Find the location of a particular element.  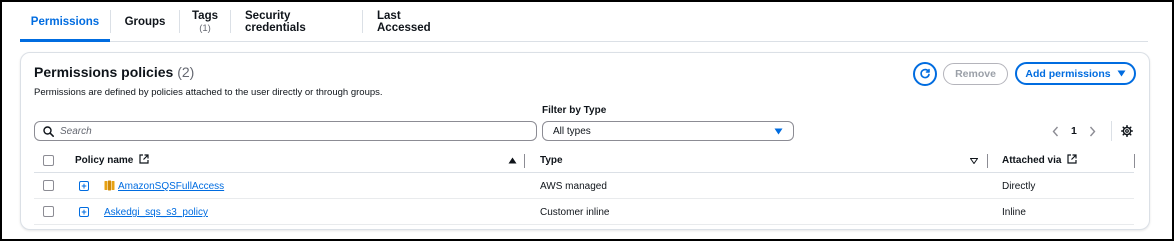

search-input is located at coordinates (295, 131).